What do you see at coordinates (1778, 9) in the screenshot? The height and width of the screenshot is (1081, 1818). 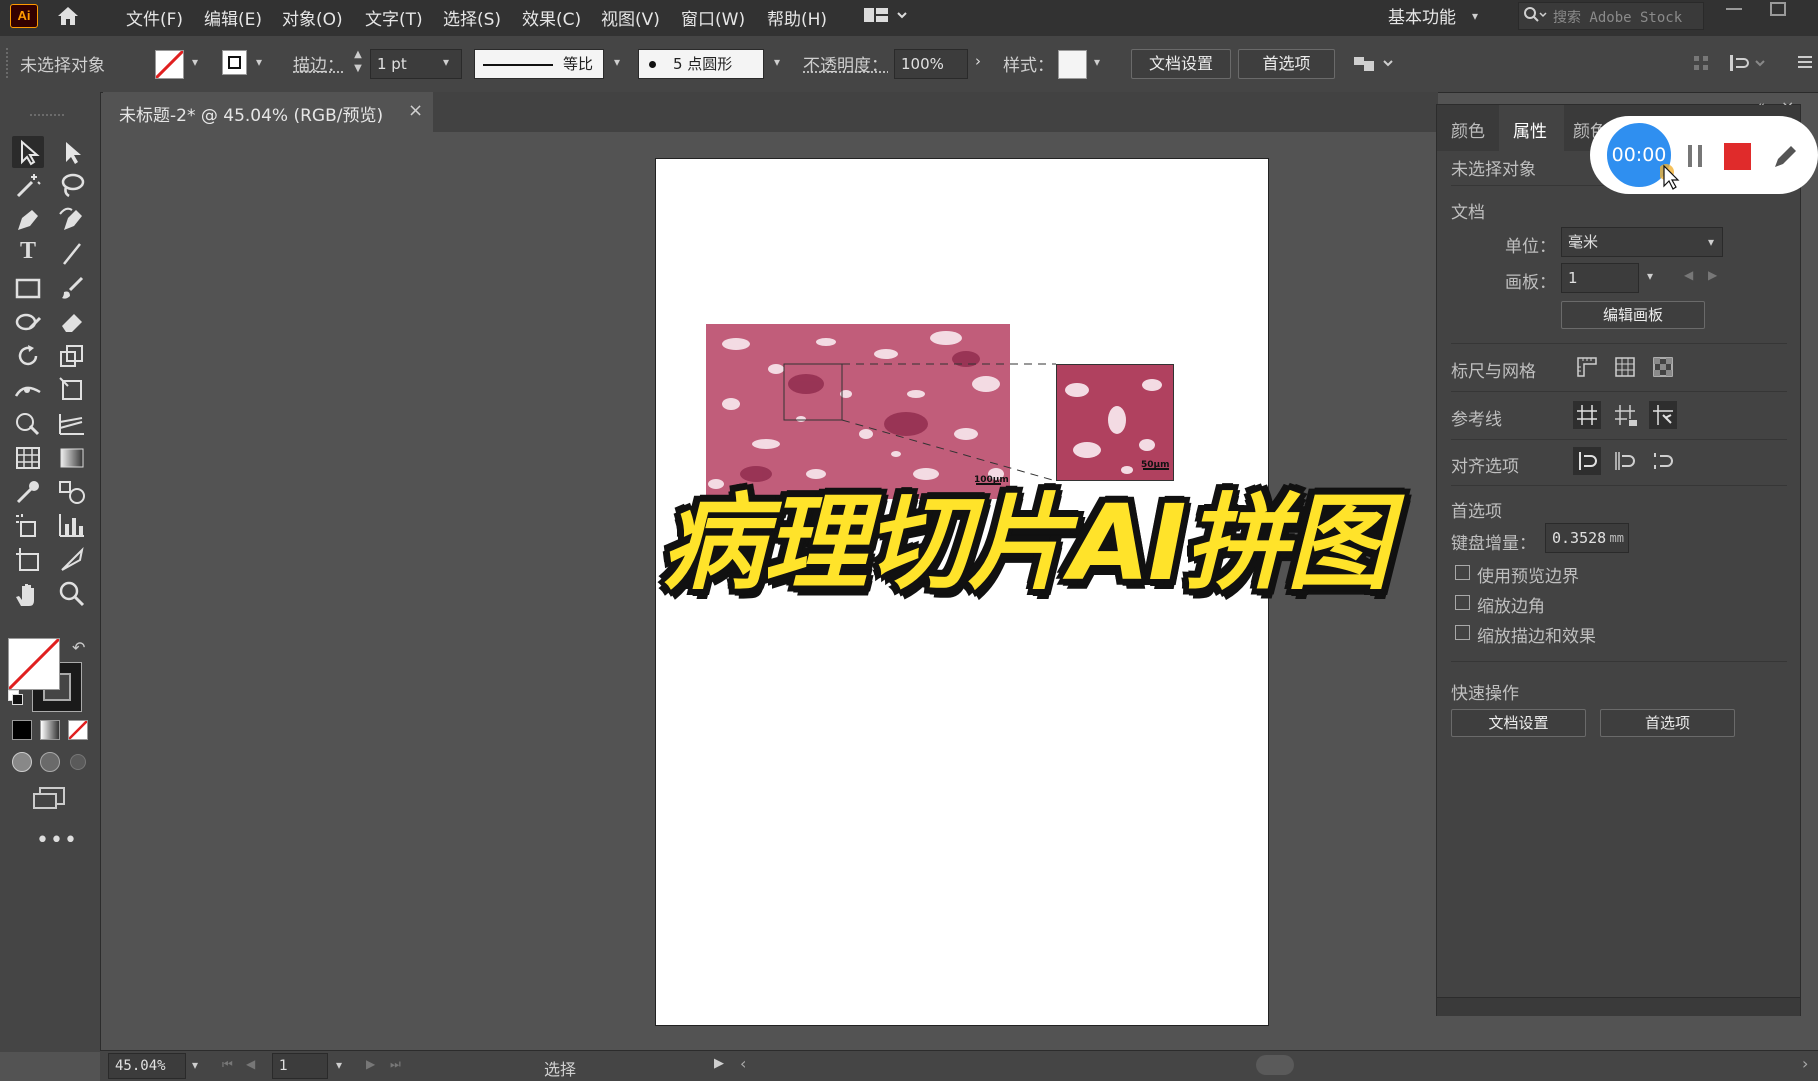 I see `restore-icon` at bounding box center [1778, 9].